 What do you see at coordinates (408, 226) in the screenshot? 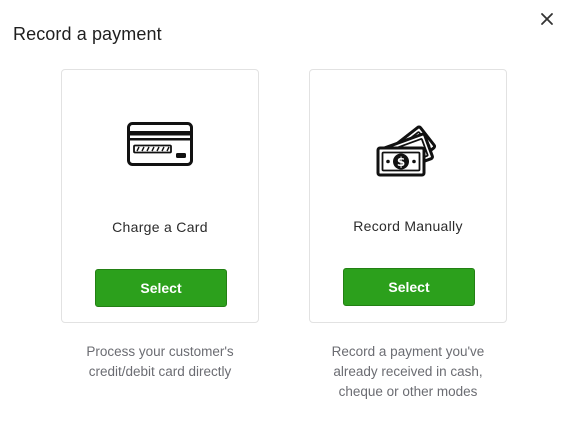
I see `option-label: Record Manually` at bounding box center [408, 226].